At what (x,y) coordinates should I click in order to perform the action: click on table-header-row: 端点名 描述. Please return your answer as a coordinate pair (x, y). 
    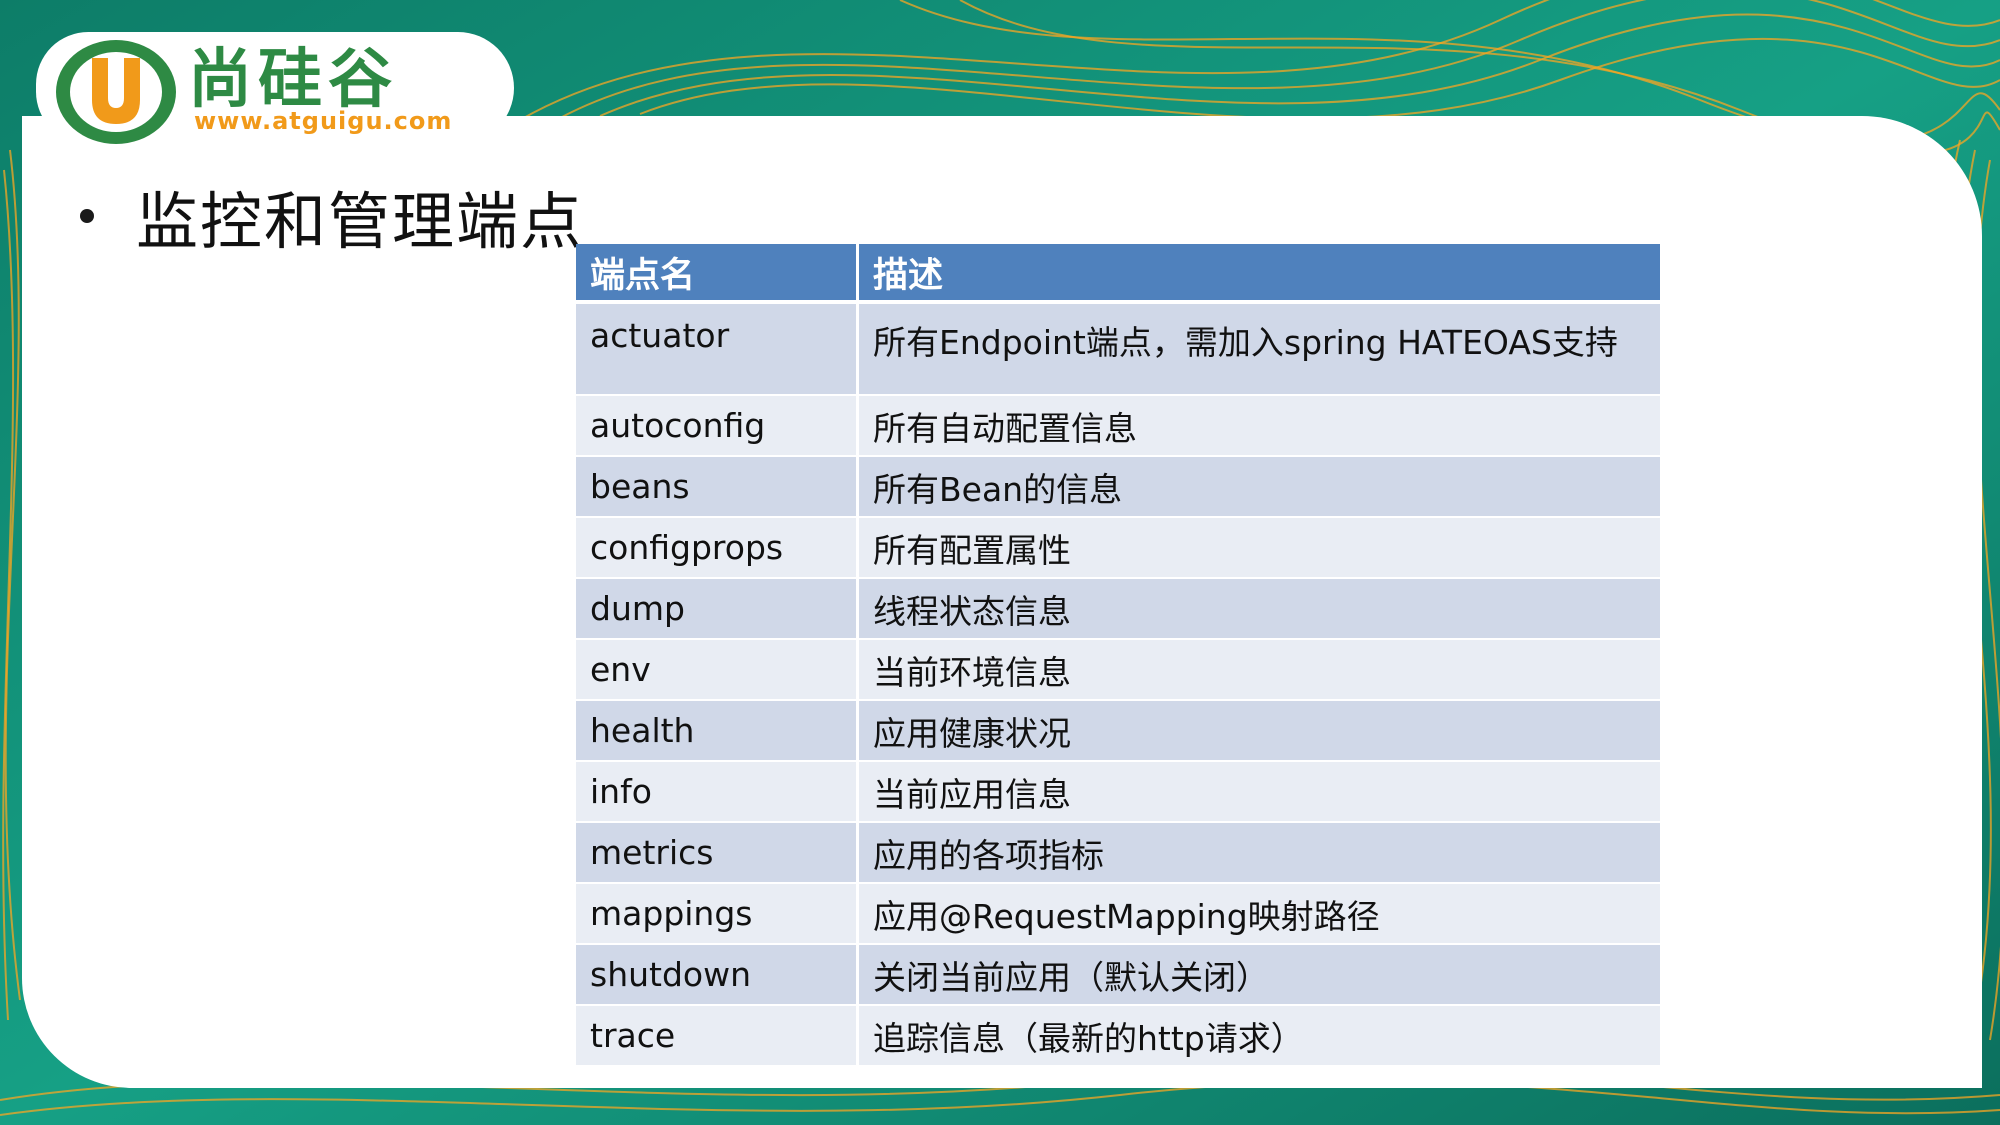
    Looking at the image, I should click on (1118, 274).